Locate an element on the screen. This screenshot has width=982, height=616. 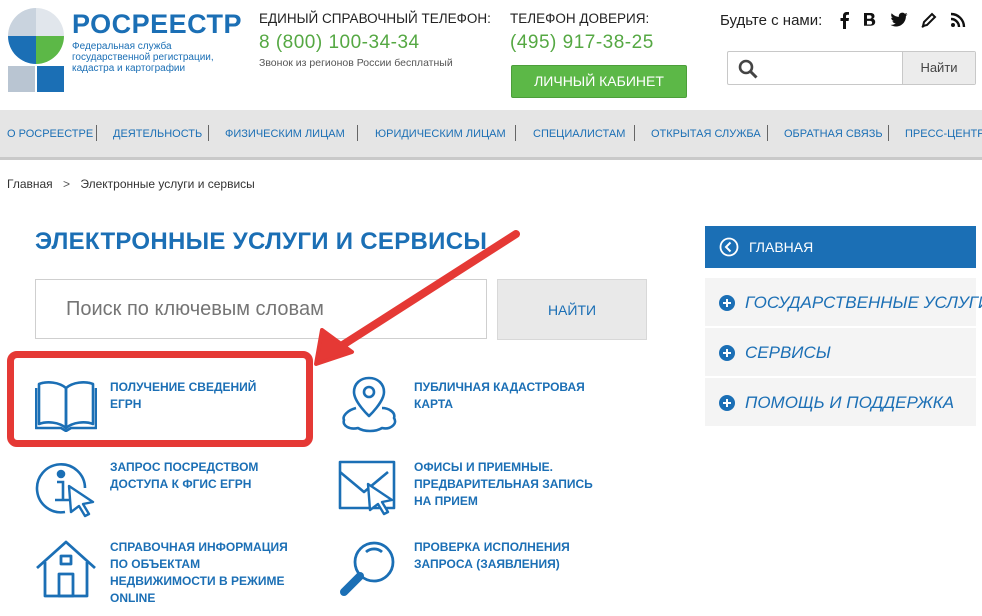
nav-item-open-service: ОТКРЫТАЯ СЛУЖБА is located at coordinates (706, 134).